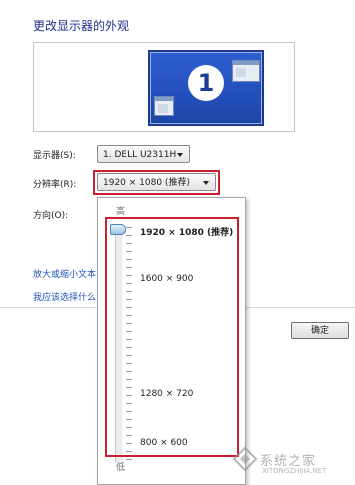  I want to click on which-settings-link: 我应该选择什么, so click(64, 296).